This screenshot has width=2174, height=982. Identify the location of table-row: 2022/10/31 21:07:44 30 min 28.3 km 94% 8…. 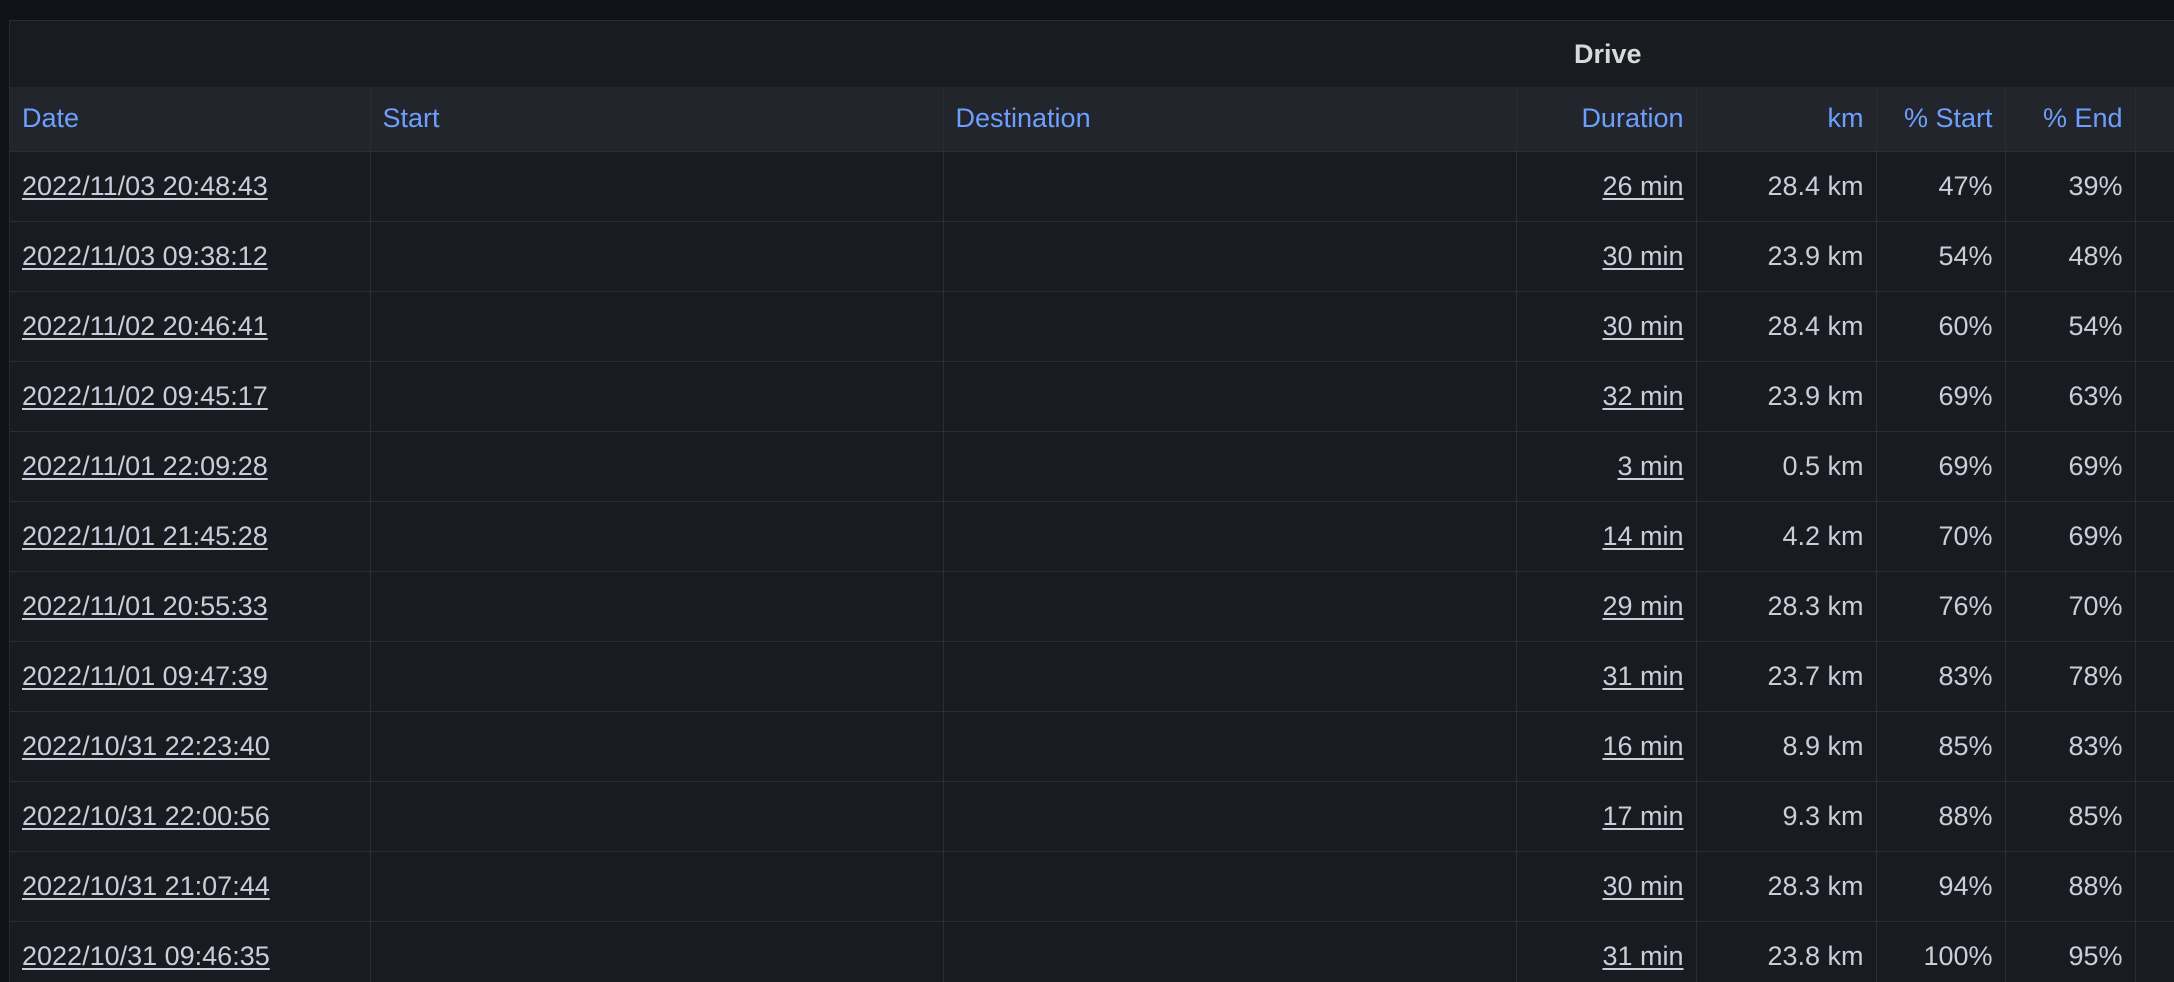
(1092, 886).